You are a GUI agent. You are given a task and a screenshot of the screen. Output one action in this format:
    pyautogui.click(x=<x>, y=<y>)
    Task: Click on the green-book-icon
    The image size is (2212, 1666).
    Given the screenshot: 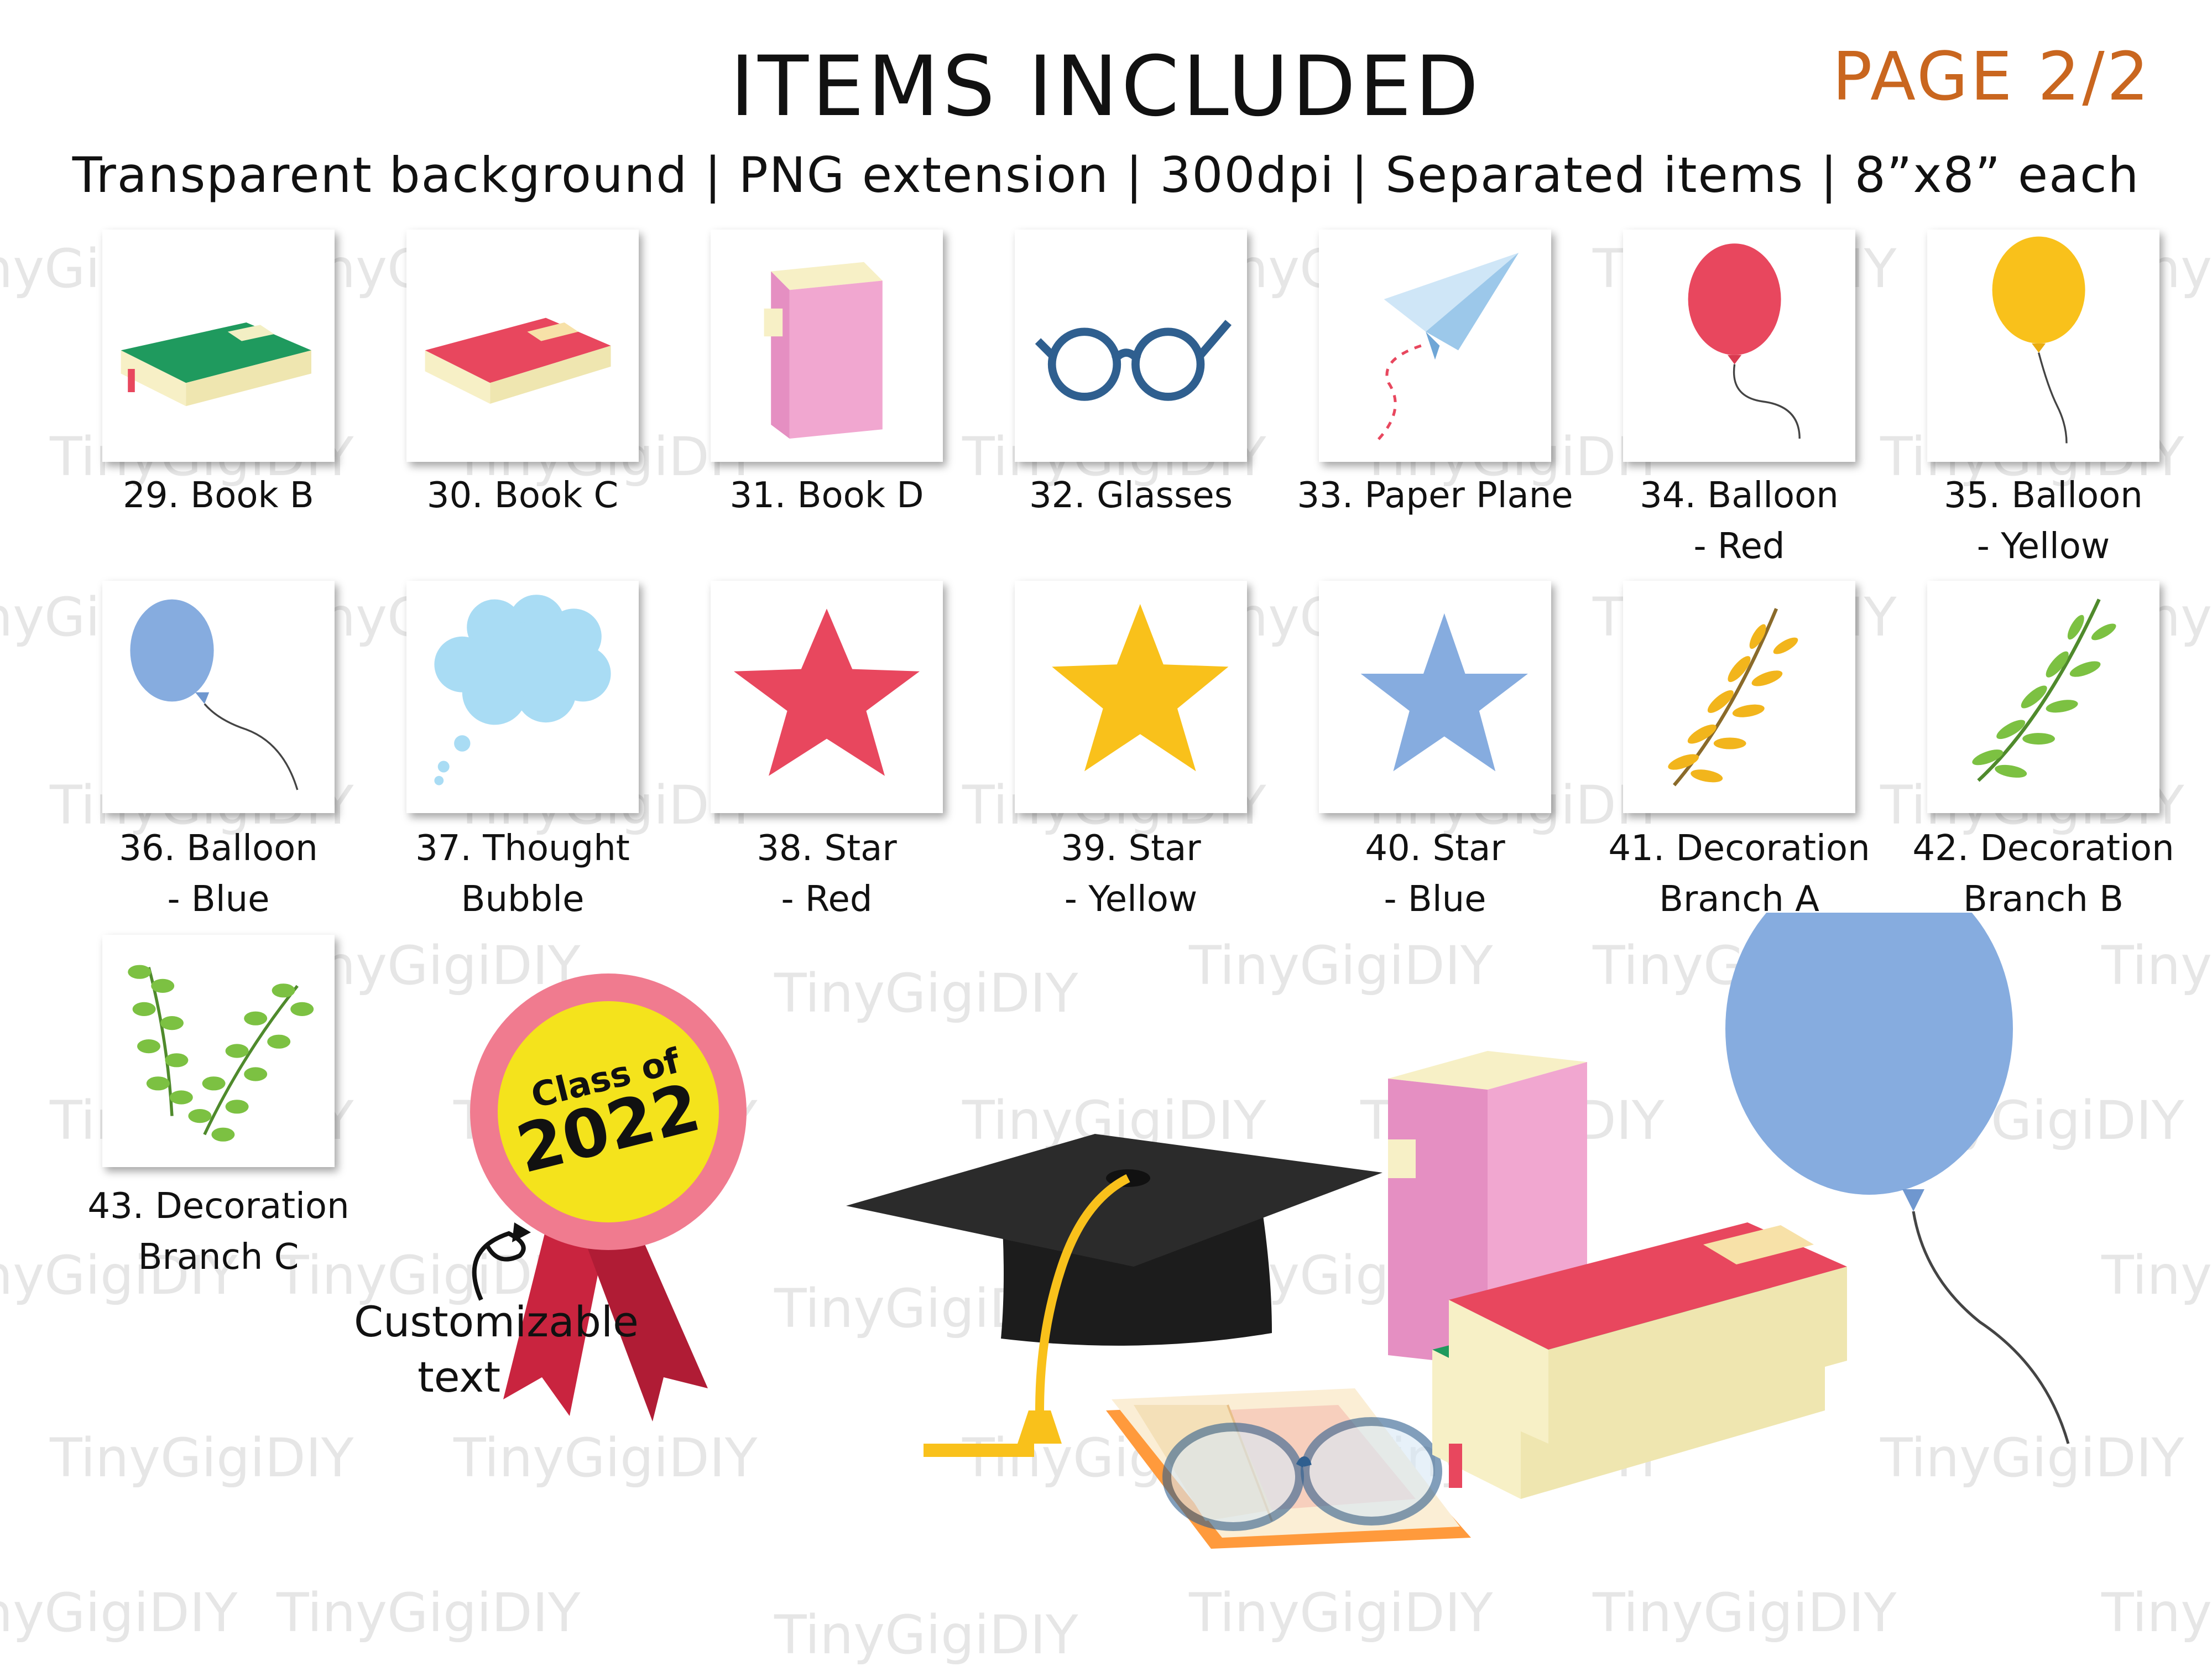 What is the action you would take?
    pyautogui.click(x=216, y=364)
    